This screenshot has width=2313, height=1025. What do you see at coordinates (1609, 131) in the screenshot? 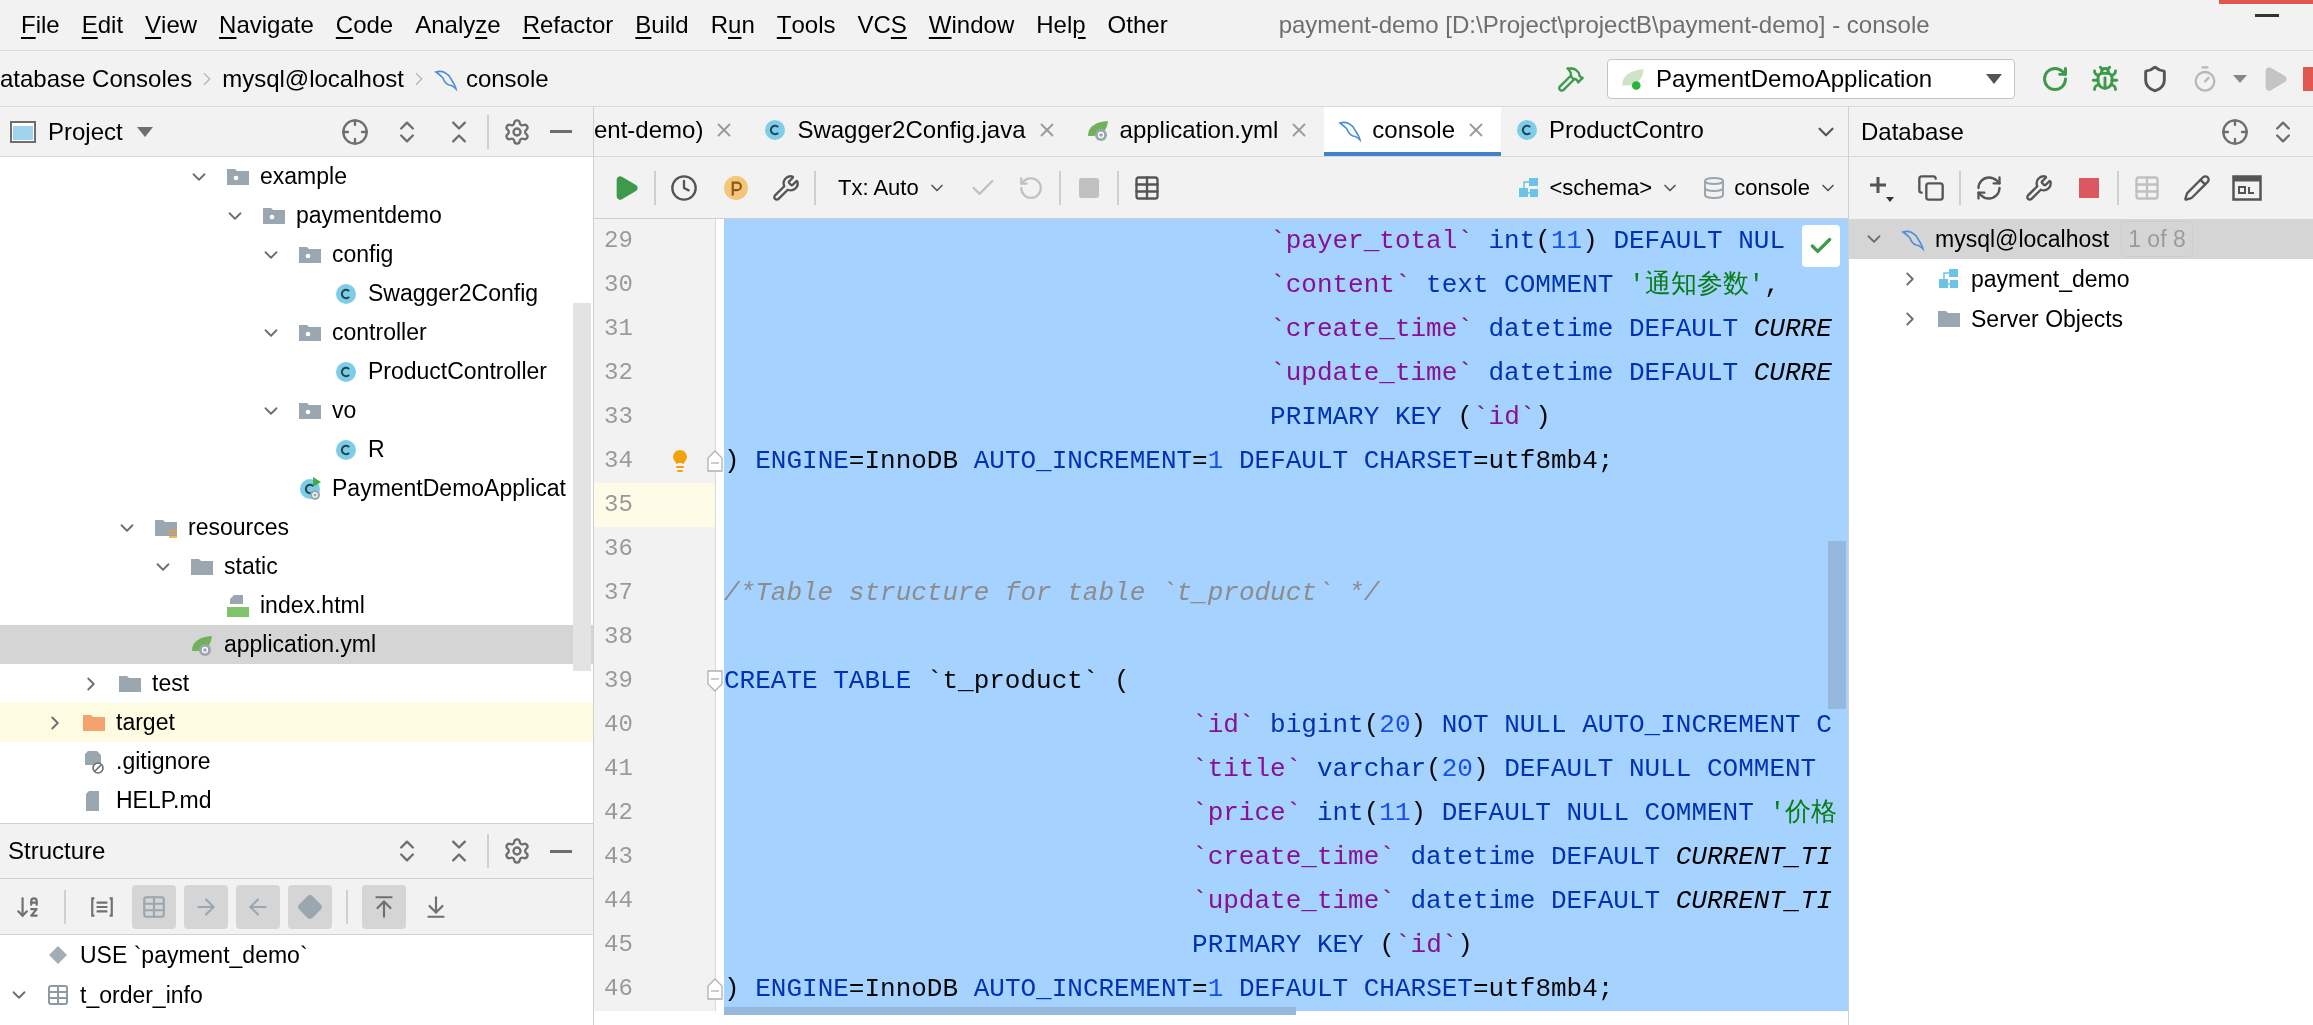
I see `editor-tab: ProductContro` at bounding box center [1609, 131].